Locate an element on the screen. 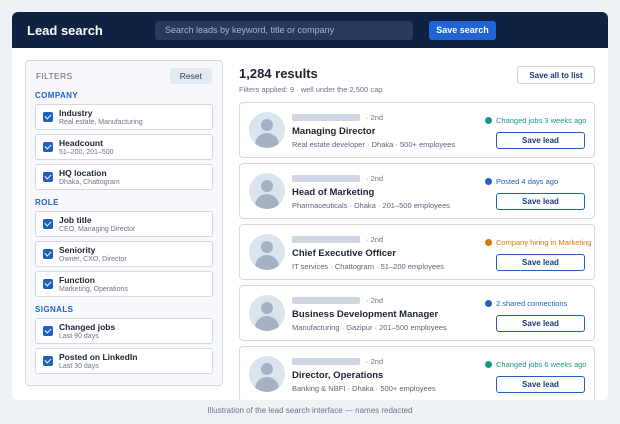  filter-value: Dhaka, Chattogram is located at coordinates (89, 182).